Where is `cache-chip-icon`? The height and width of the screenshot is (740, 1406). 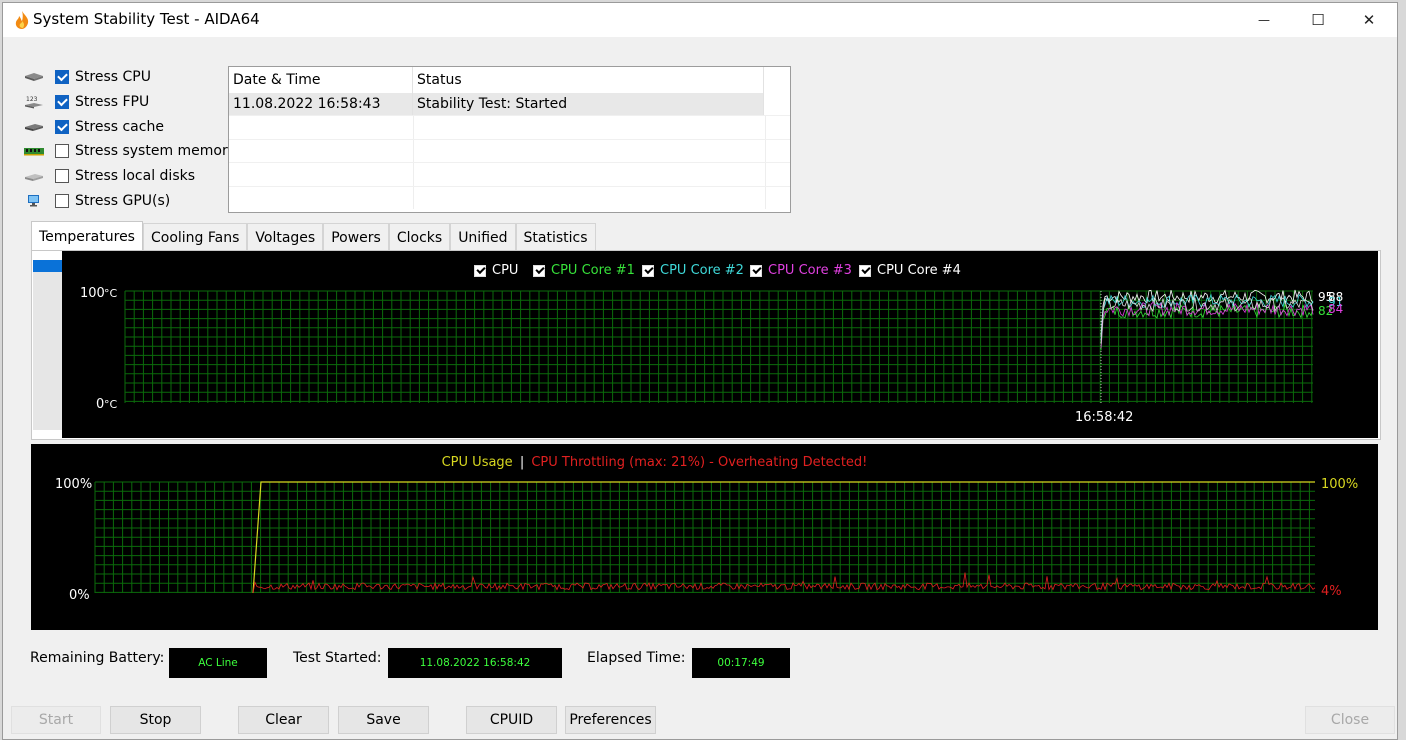
cache-chip-icon is located at coordinates (34, 127).